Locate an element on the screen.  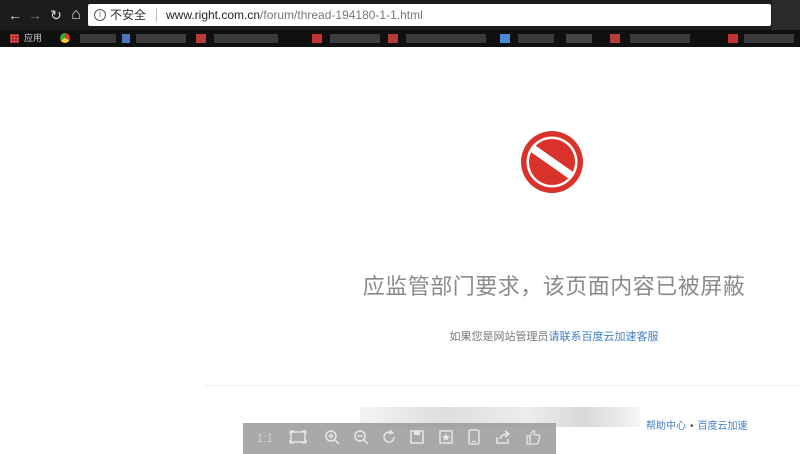
like-icon is located at coordinates (533, 438).